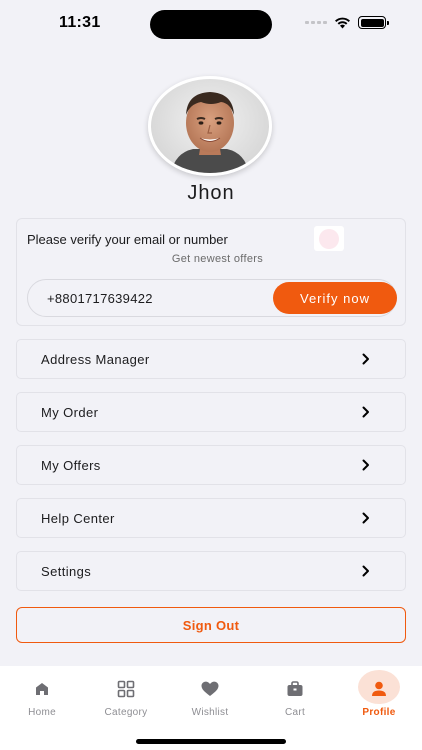 This screenshot has height=750, width=422. What do you see at coordinates (217, 259) in the screenshot?
I see `verify-subtitle: Get newest offers` at bounding box center [217, 259].